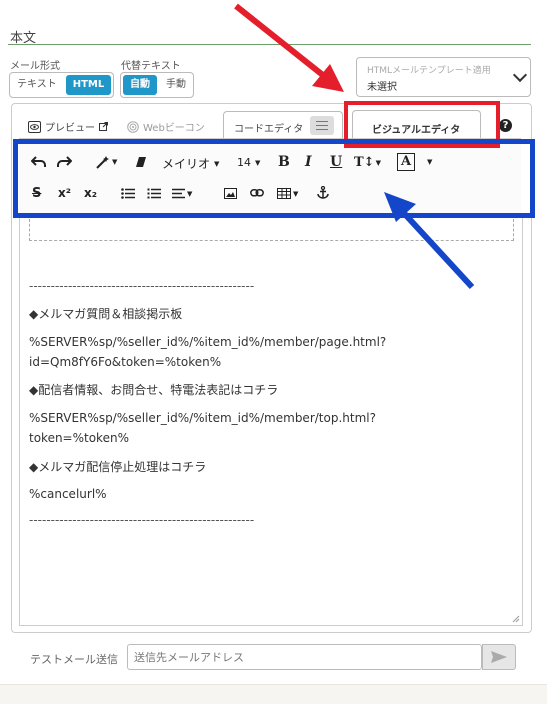 The width and height of the screenshot is (547, 704). I want to click on blue-arrow-icon, so click(437, 249).